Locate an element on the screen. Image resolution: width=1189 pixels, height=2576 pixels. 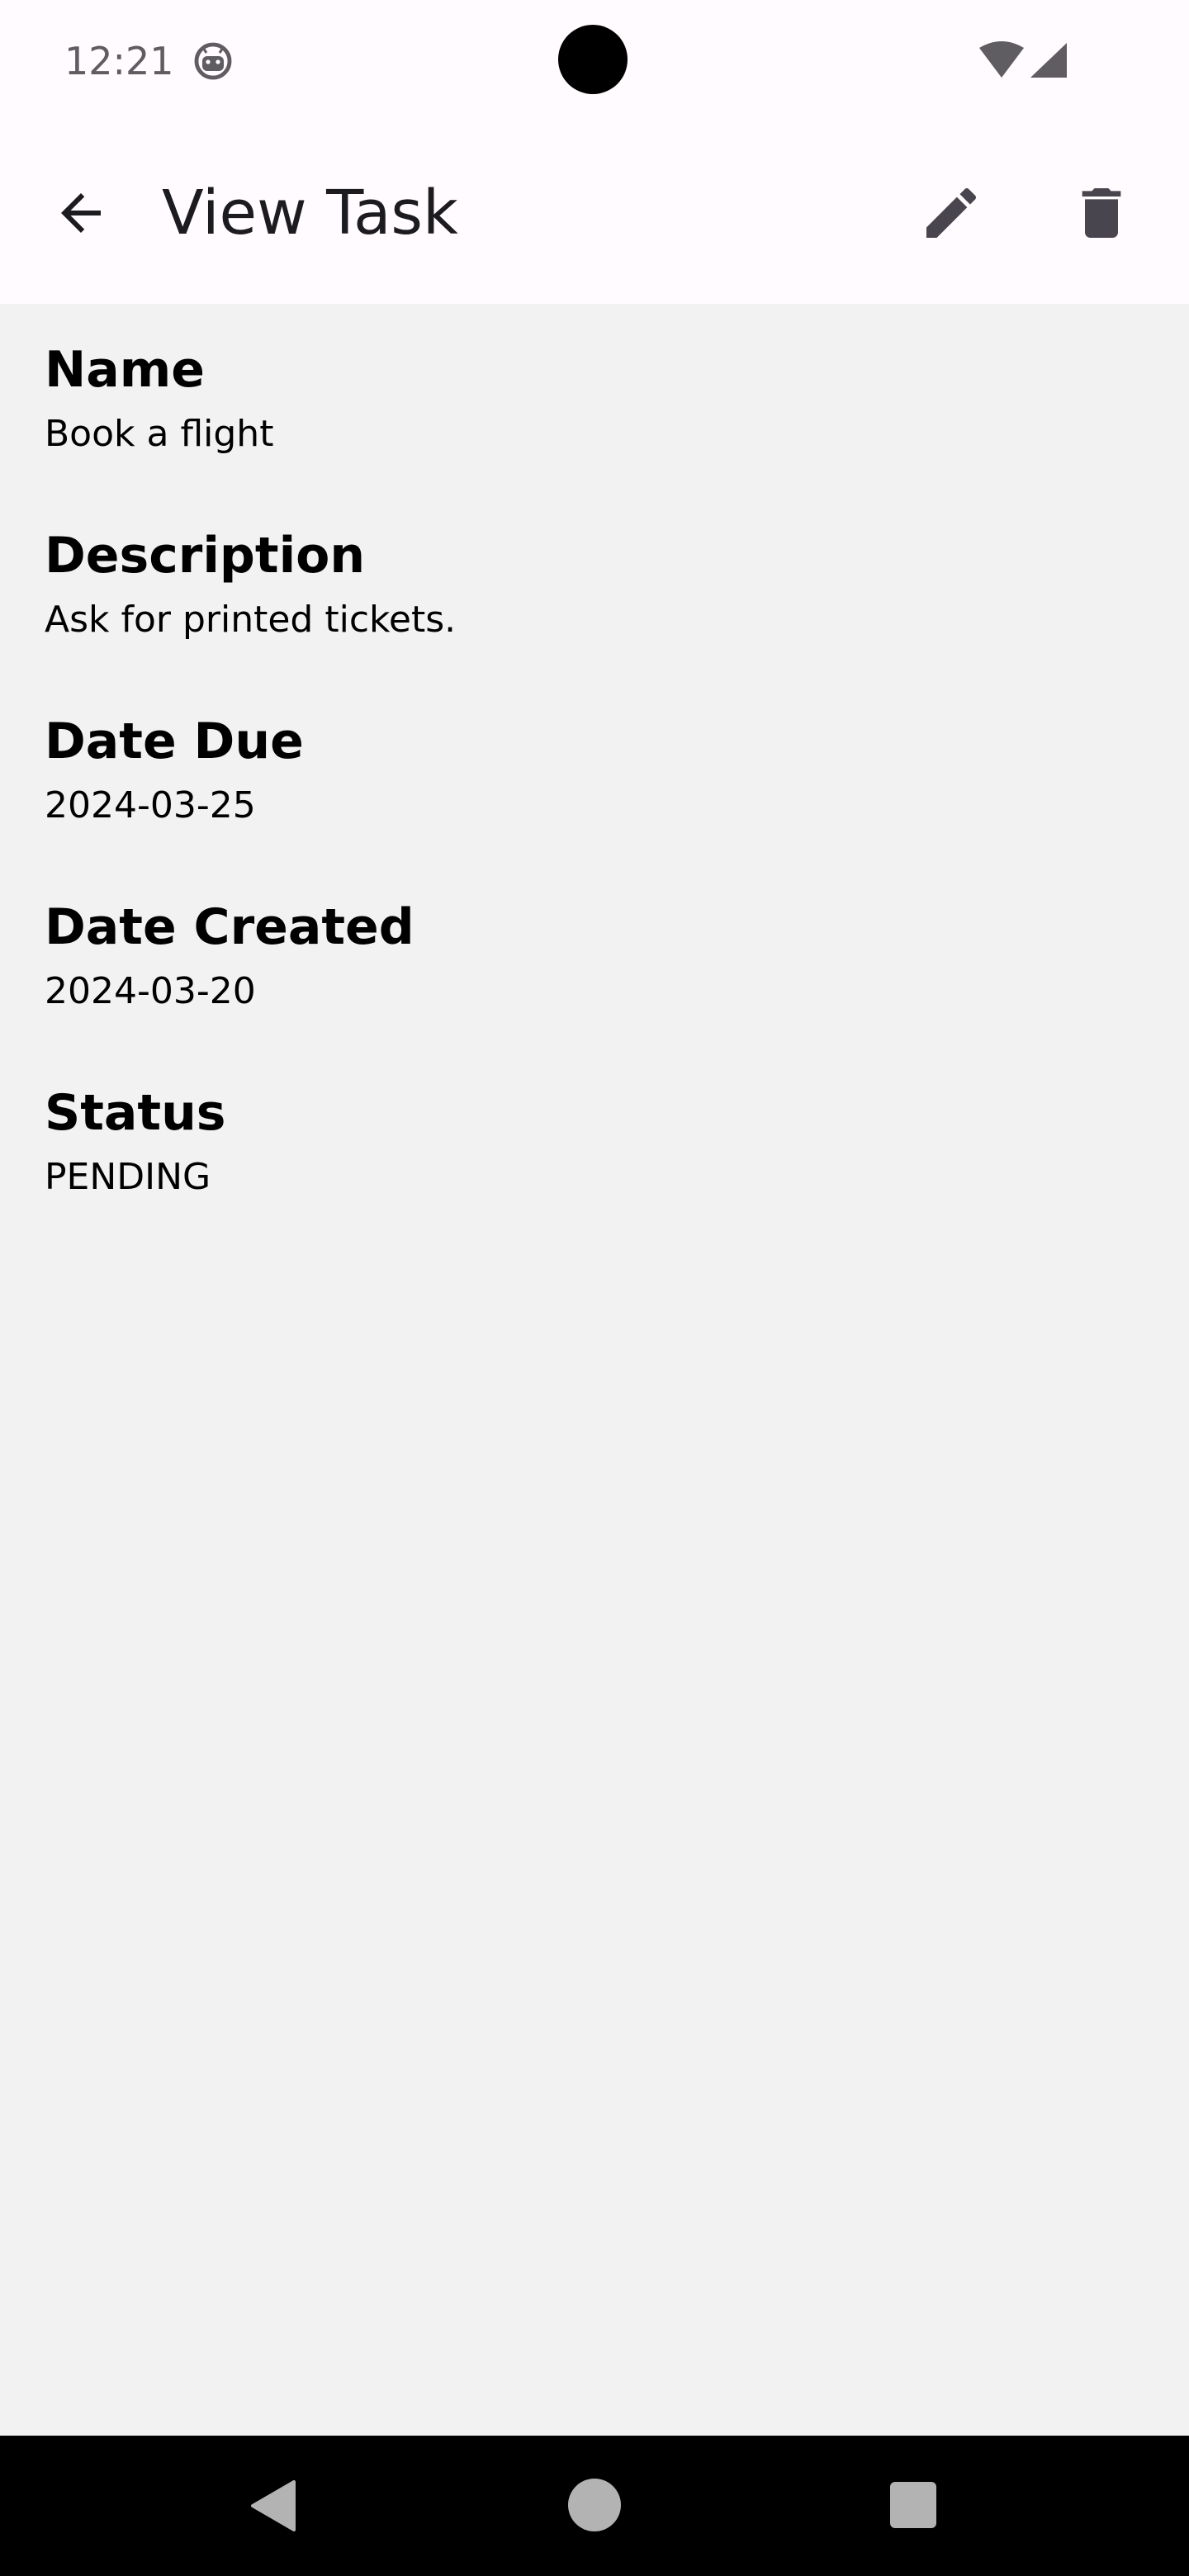
status-time: 12:21 is located at coordinates (119, 61).